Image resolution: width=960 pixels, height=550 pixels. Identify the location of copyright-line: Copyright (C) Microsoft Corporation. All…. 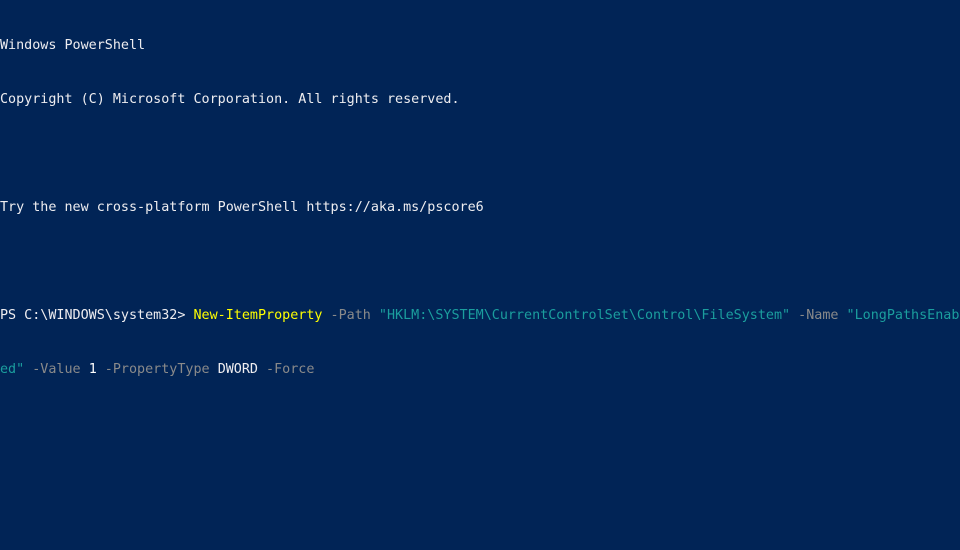
(480, 100).